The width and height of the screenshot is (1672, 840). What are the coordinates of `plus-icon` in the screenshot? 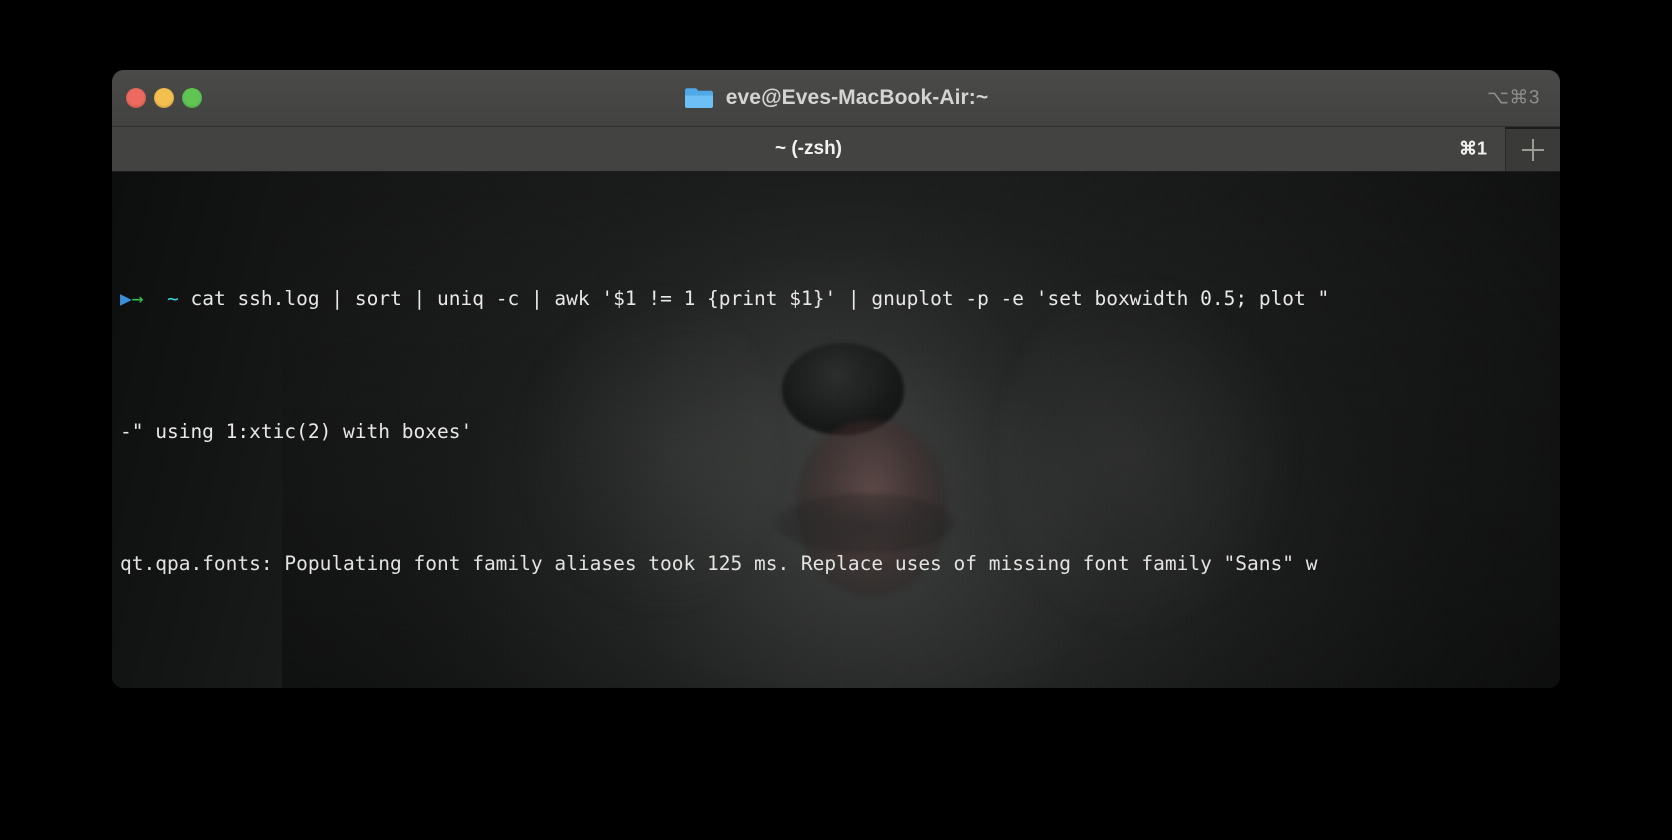 It's located at (1533, 150).